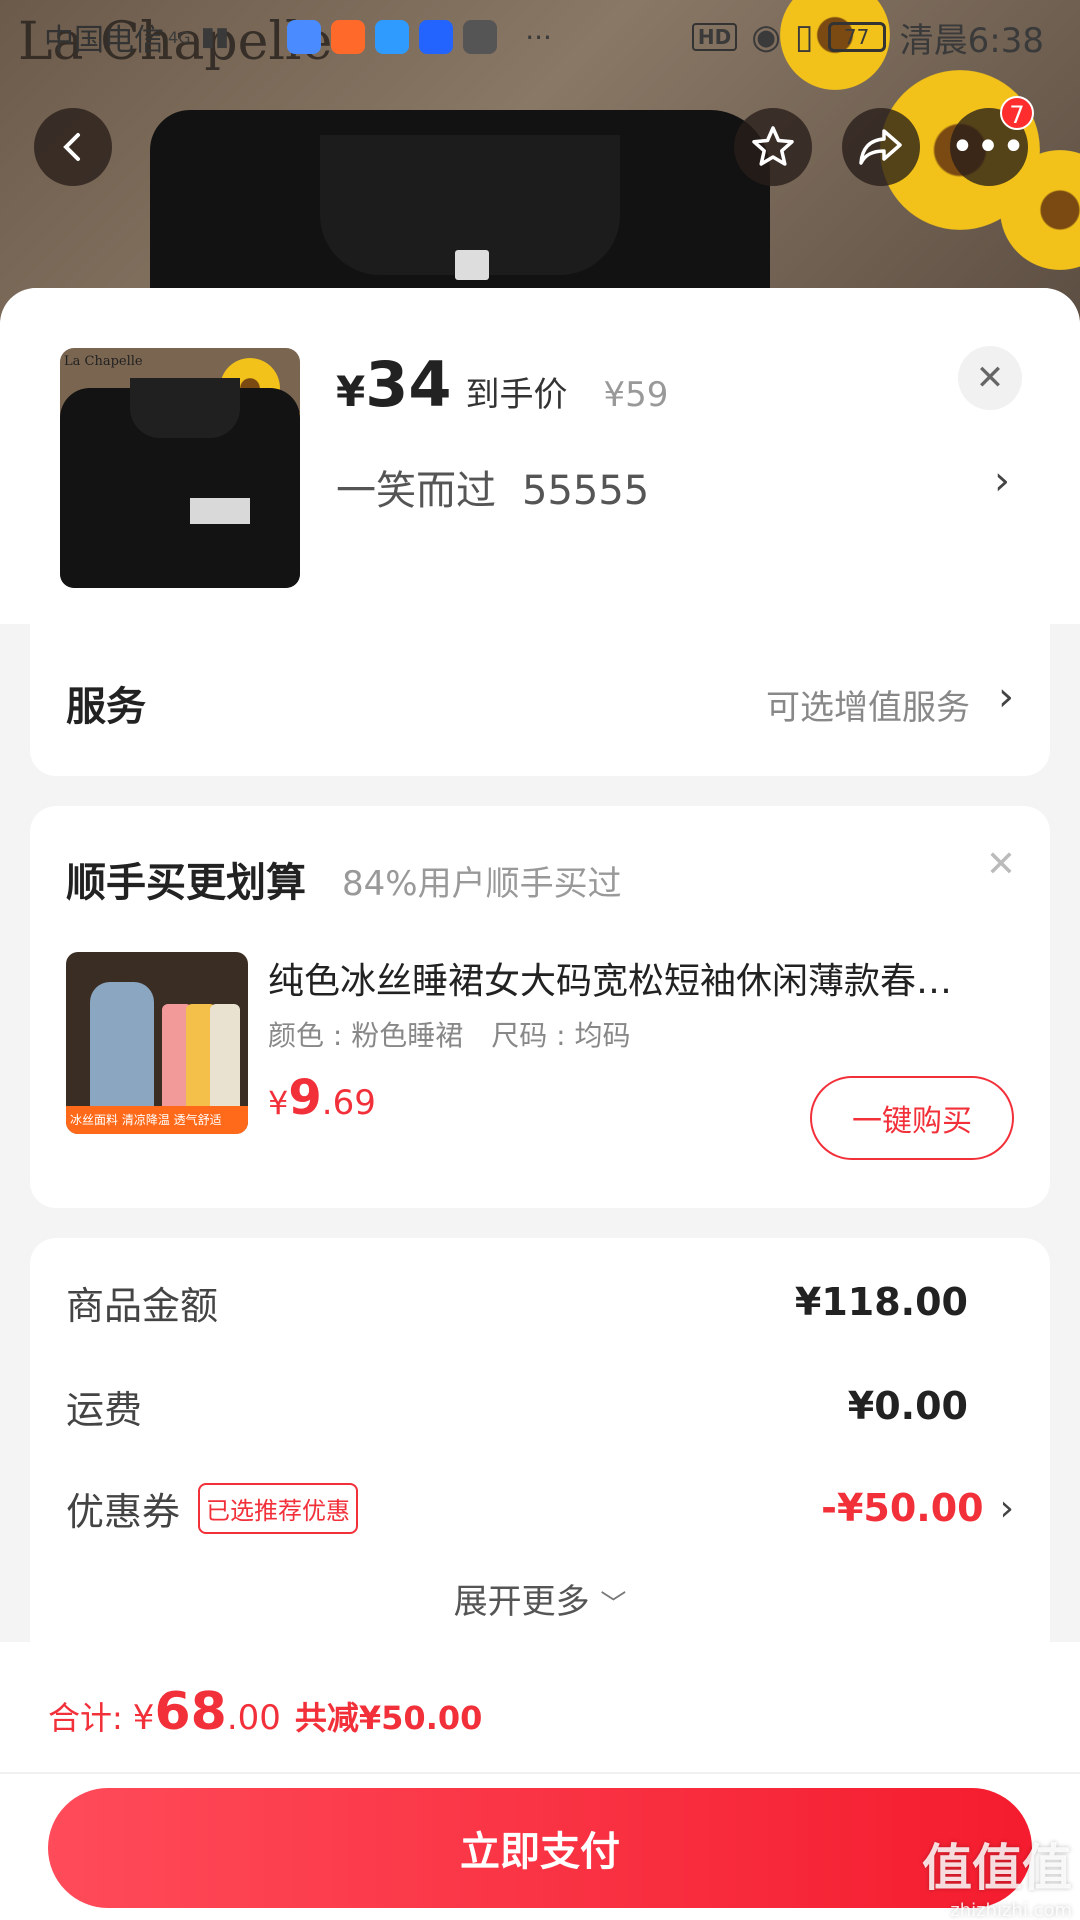 The image size is (1080, 1920). I want to click on service-option-text: 可选增值服务, so click(868, 708).